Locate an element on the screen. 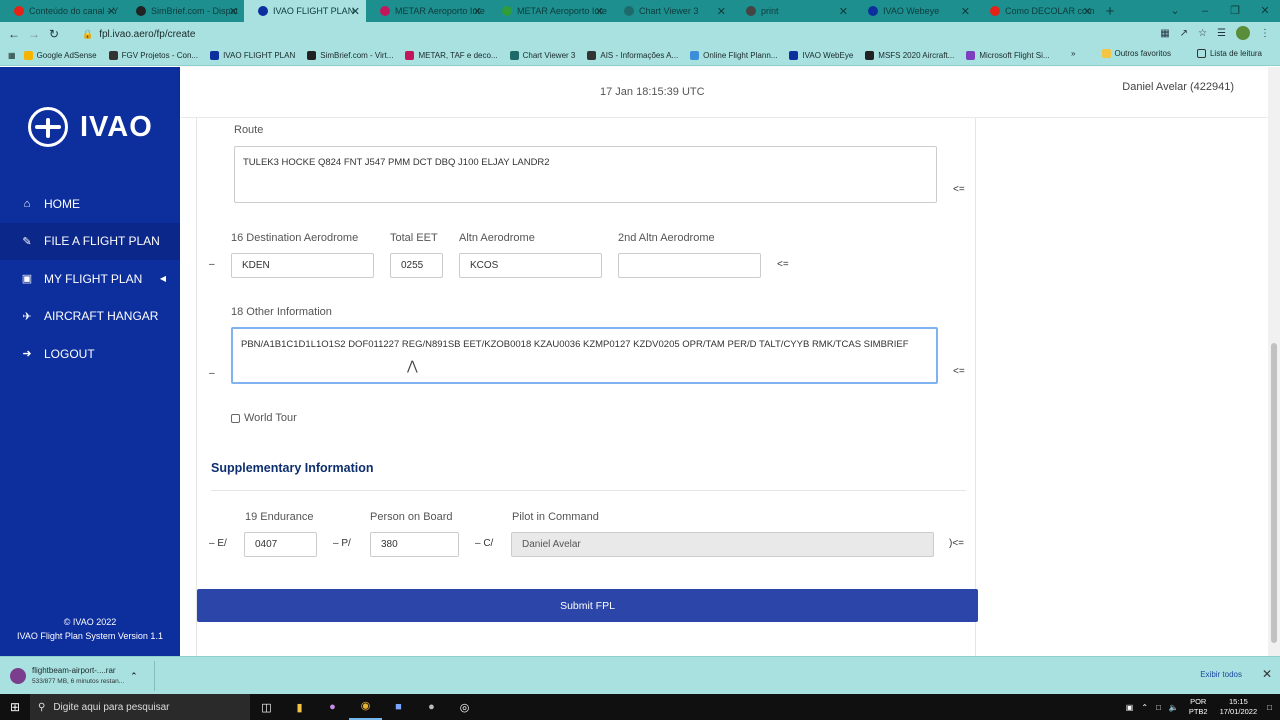  close-icon: ✕ is located at coordinates (1267, 674).